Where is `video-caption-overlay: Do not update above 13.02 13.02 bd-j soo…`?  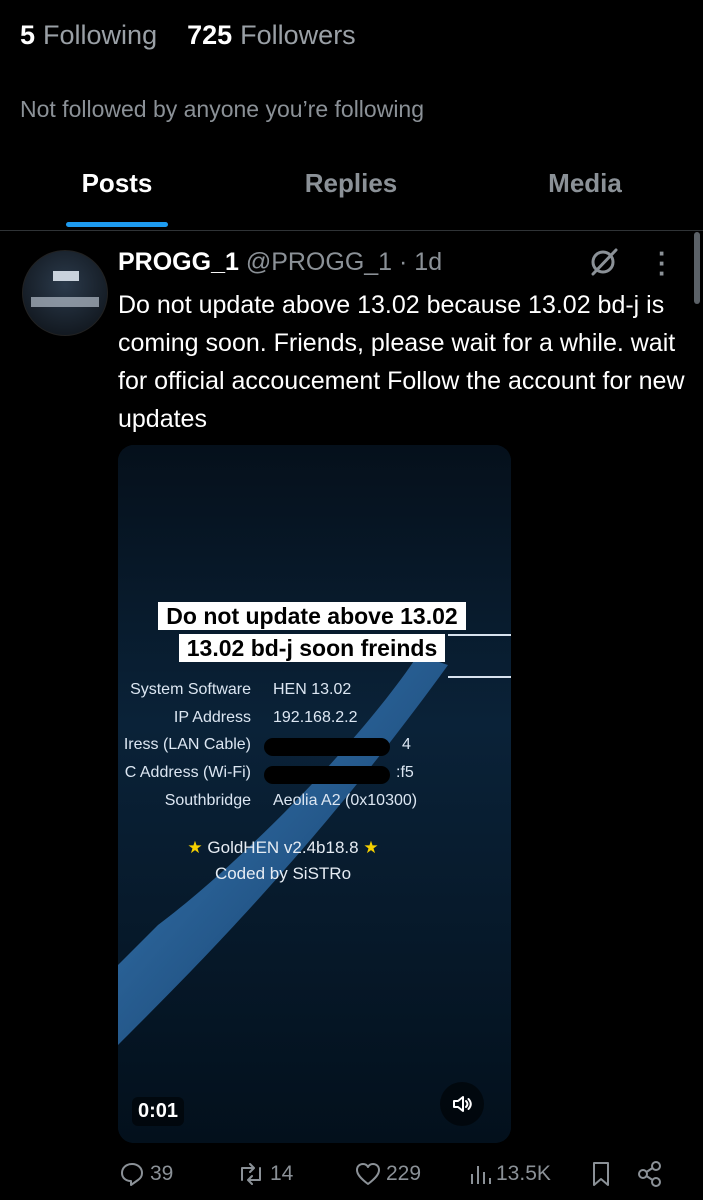
video-caption-overlay: Do not update above 13.02 13.02 bd-j soo… is located at coordinates (312, 632).